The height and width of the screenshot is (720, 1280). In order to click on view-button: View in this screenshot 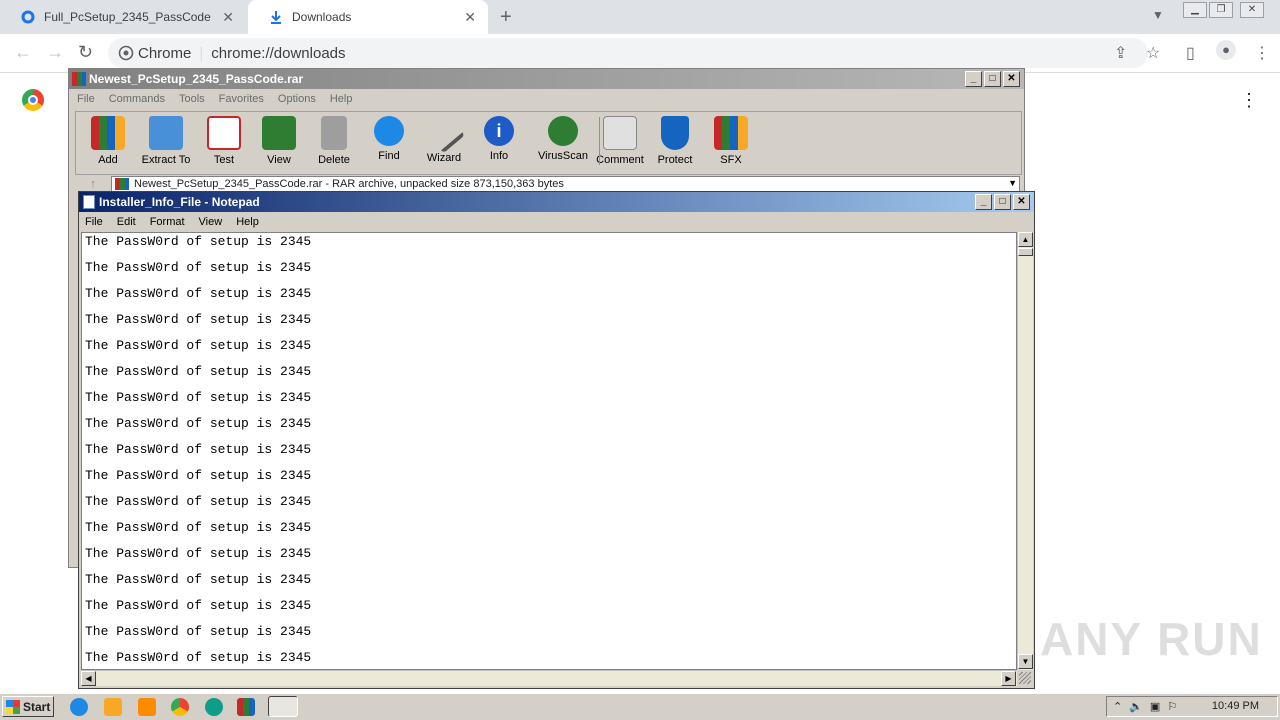, I will do `click(279, 141)`.